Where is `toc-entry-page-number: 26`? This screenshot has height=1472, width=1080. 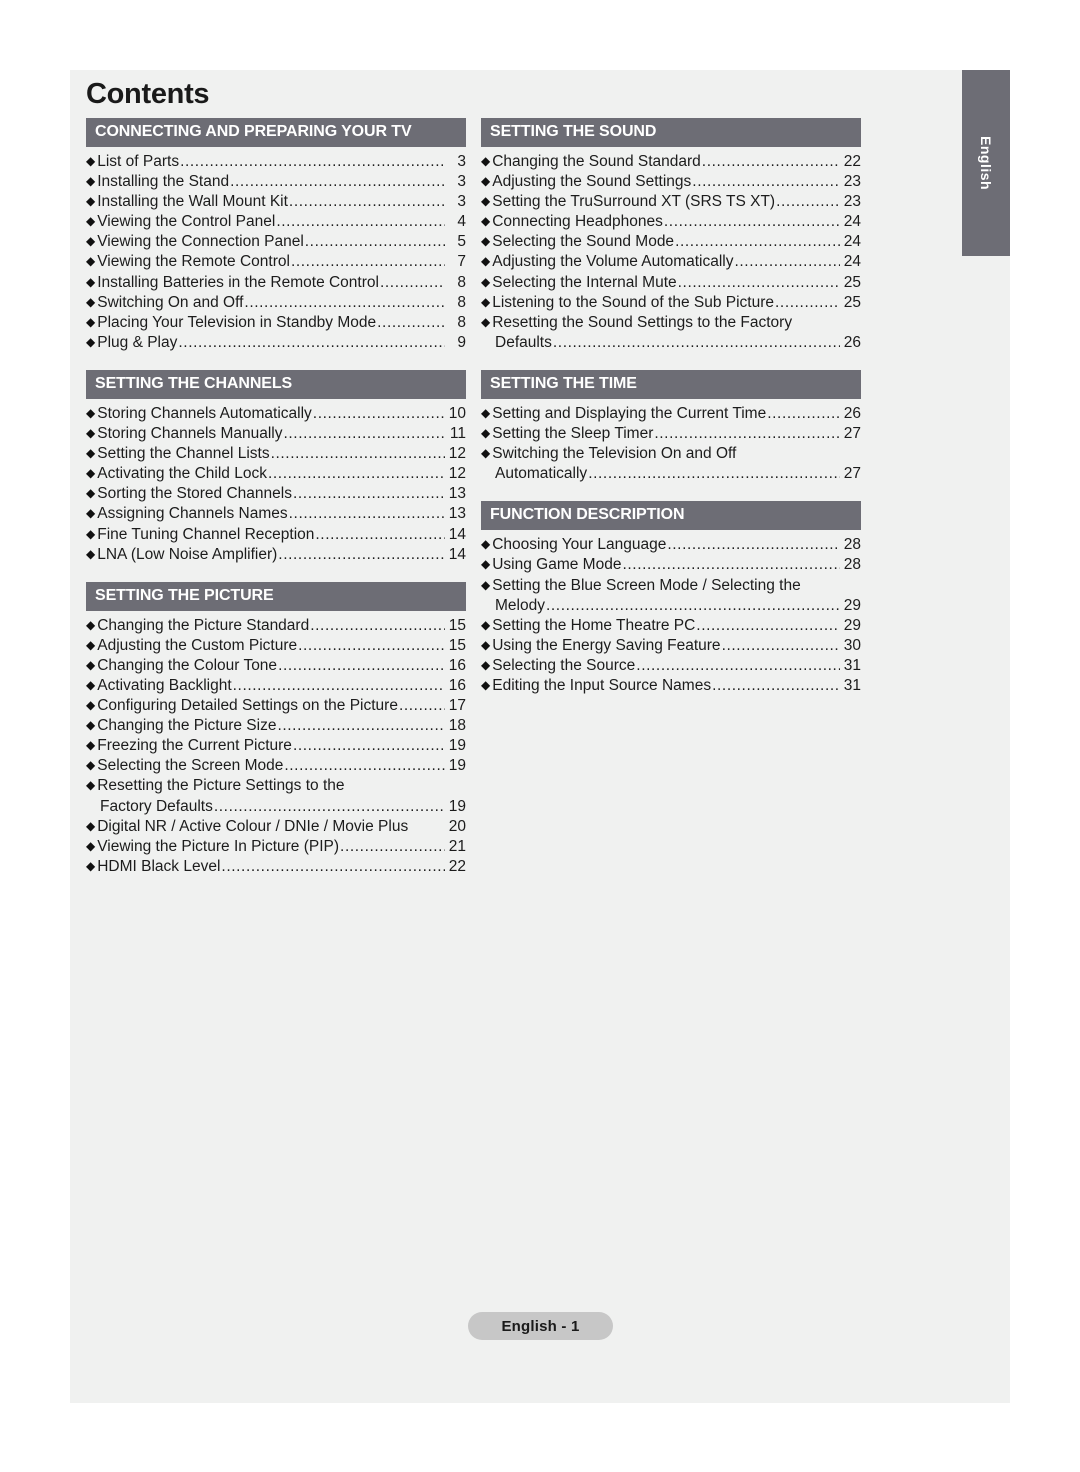
toc-entry-page-number: 26 is located at coordinates (852, 413).